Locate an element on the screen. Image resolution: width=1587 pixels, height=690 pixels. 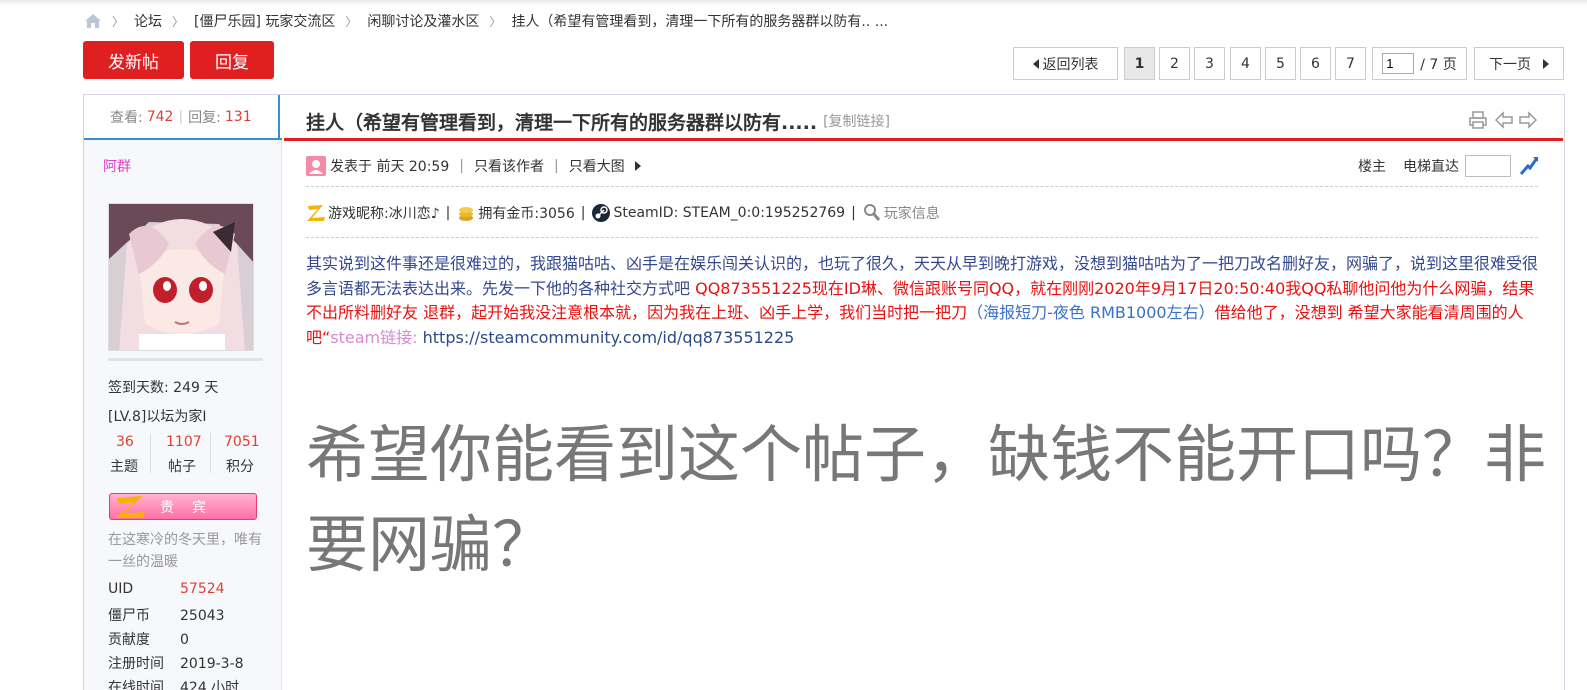
new-post-button: 发新帖 is located at coordinates (133, 60).